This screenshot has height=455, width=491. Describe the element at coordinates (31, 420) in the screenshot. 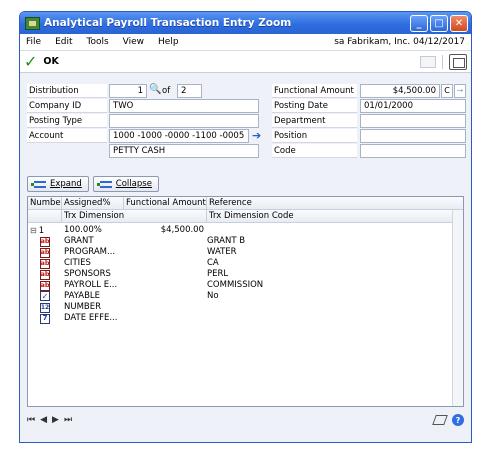

I see `first-record-icon: ⏮` at that location.